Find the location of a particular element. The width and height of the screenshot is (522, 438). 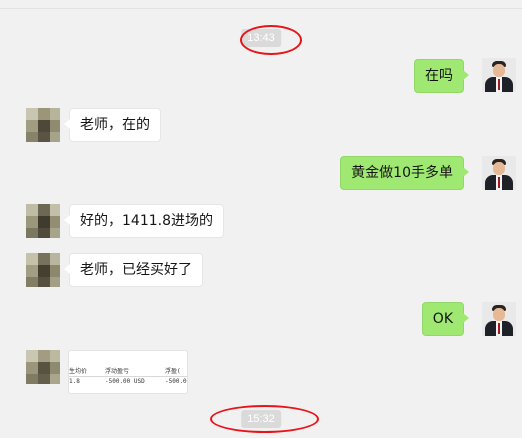

image-message-trade-screenshot: 生均价 浮动盈亏 浮盈( 1.8 -500.00 USD -500.0 is located at coordinates (128, 372).